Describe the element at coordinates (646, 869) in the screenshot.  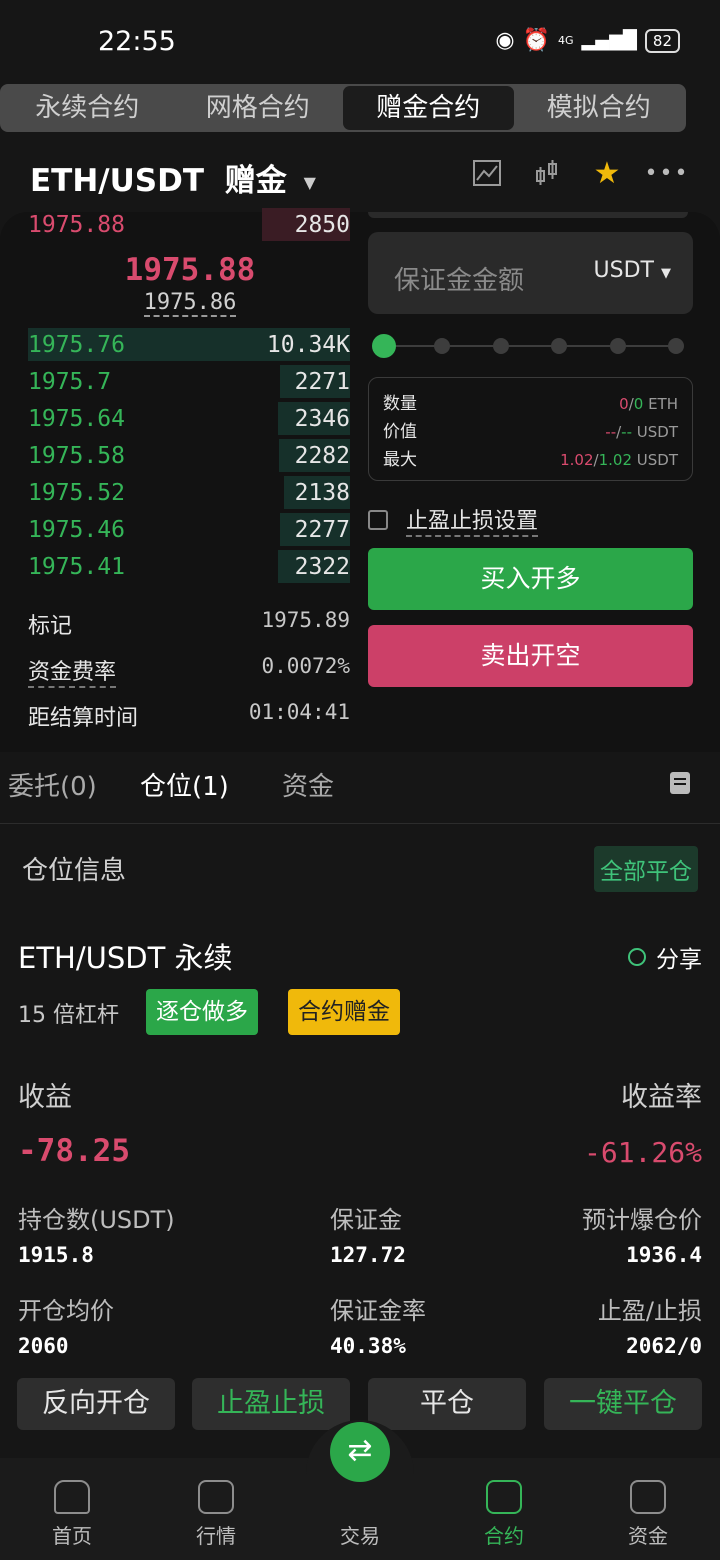
I see `close-all-button: 全部平仓` at that location.